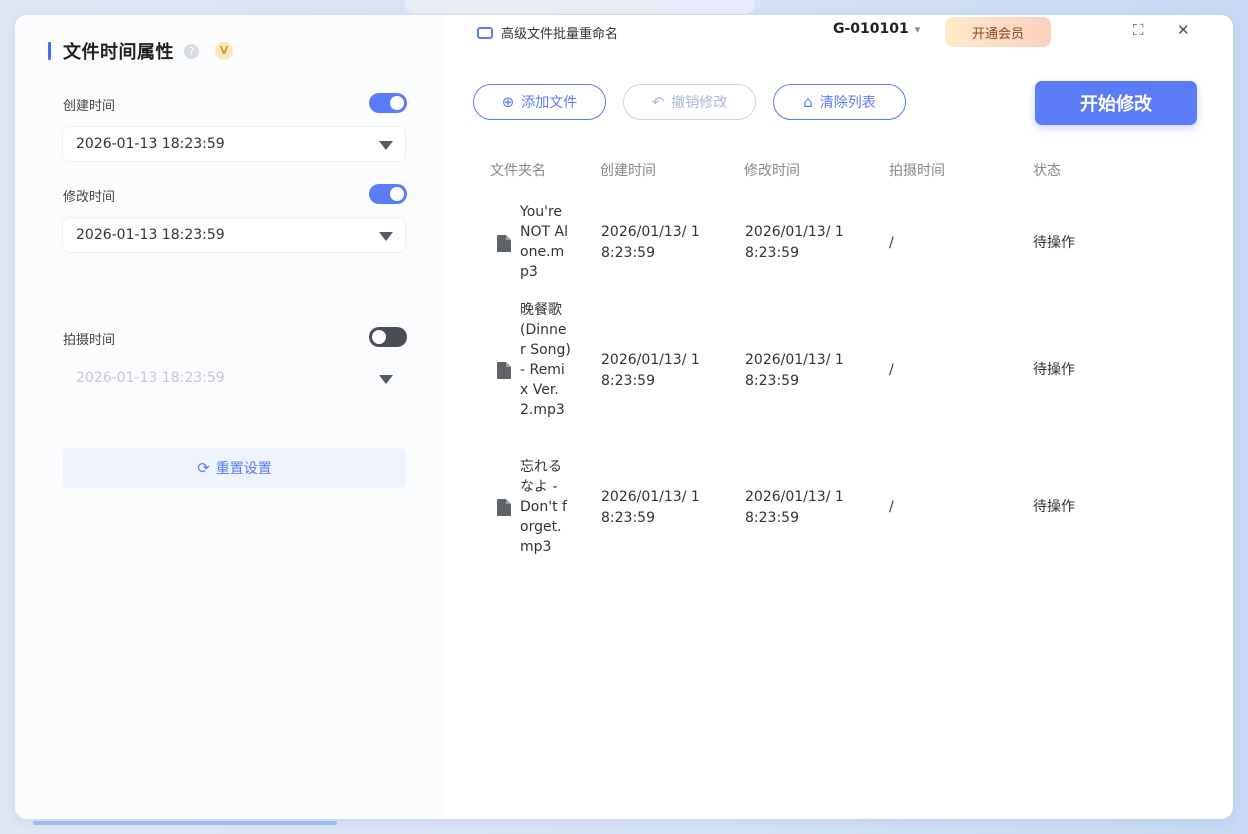  I want to click on shot-time-value: 2026-01-13 18:23:59, so click(150, 378).